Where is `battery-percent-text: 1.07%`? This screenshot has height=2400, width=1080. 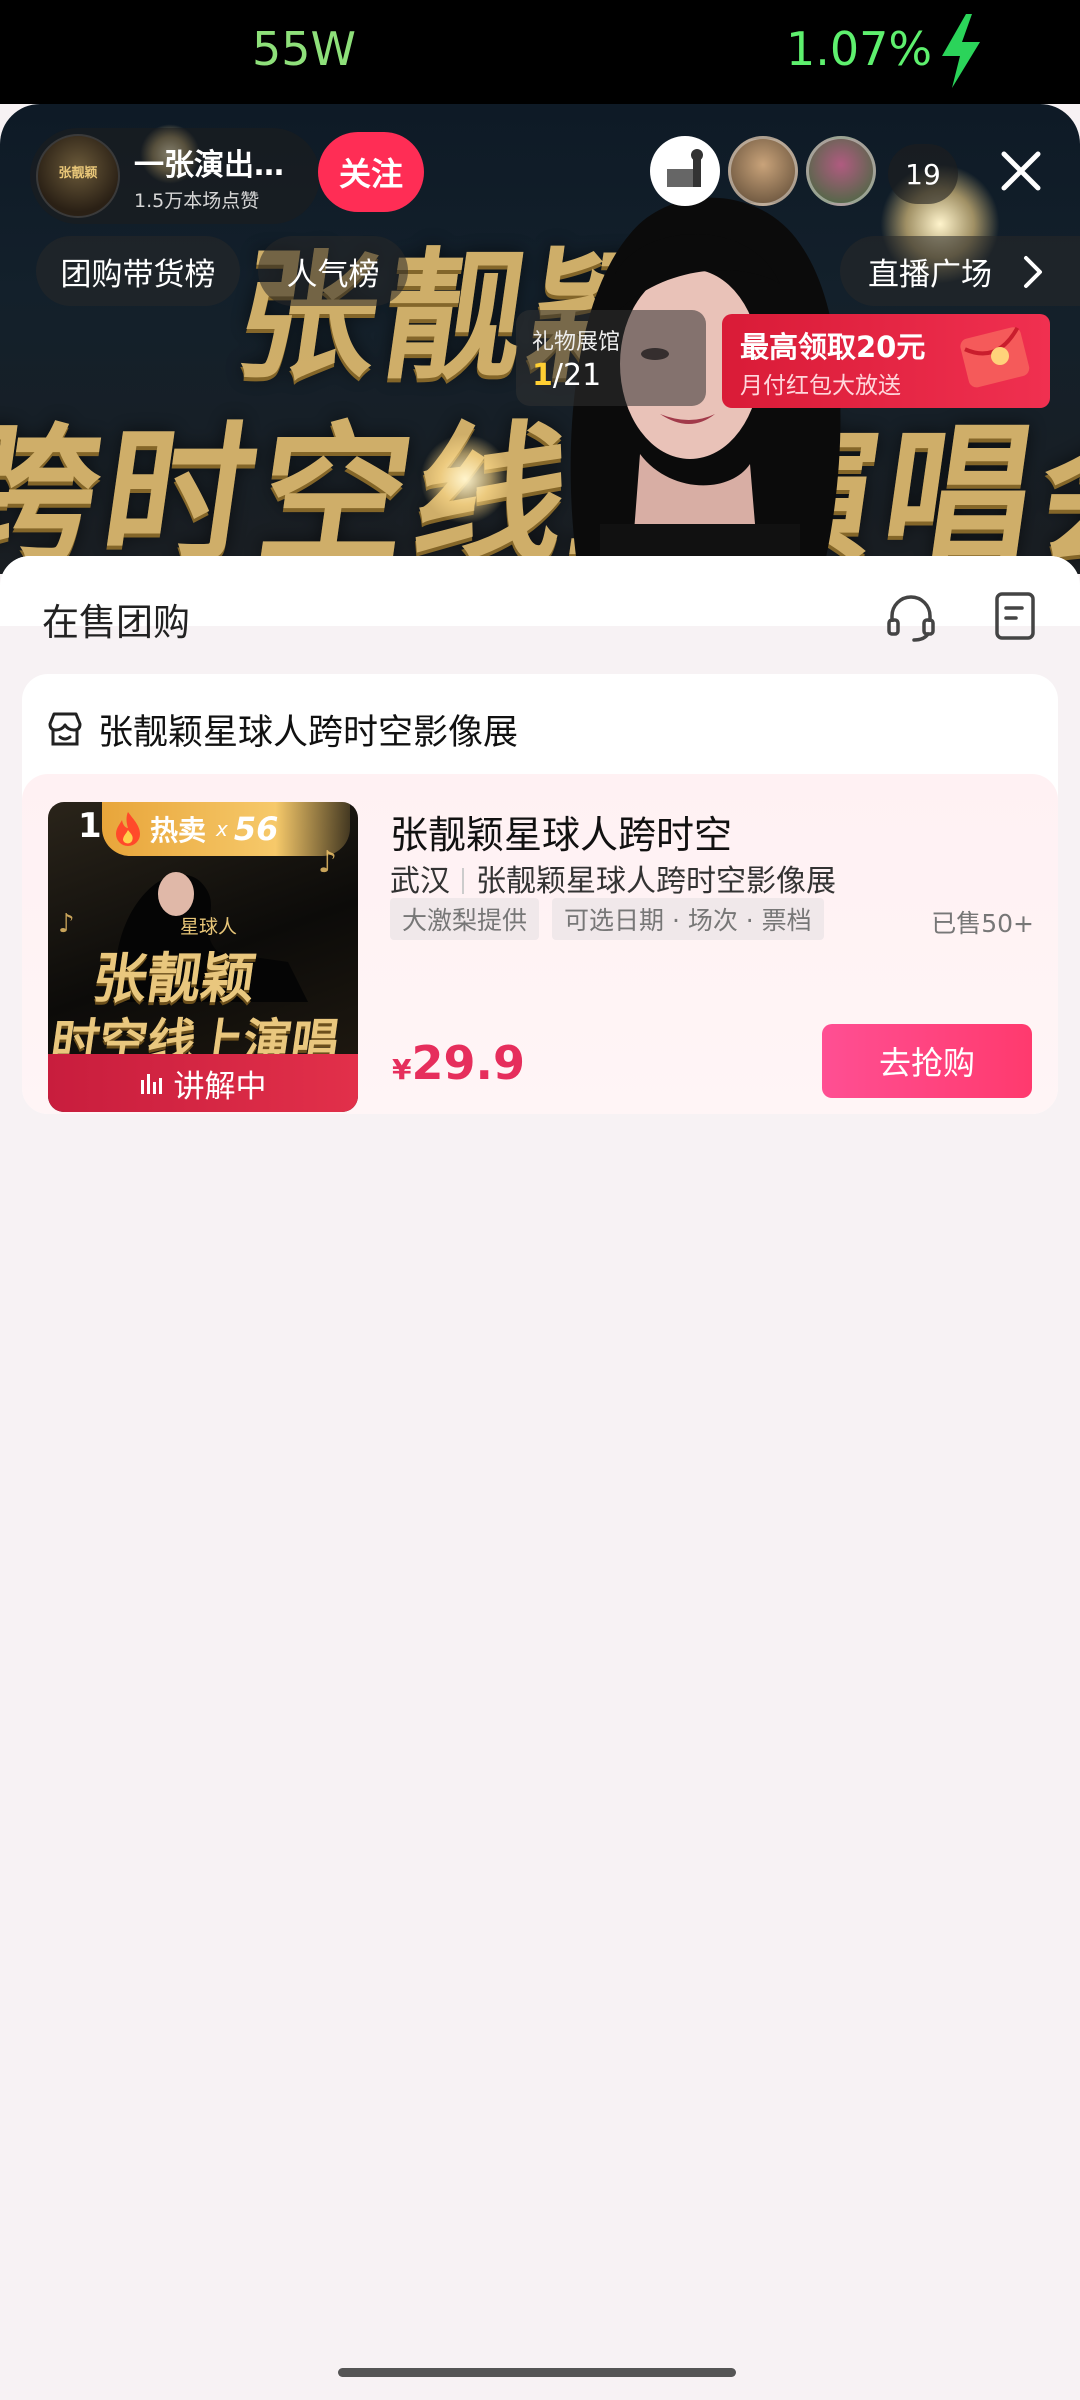 battery-percent-text: 1.07% is located at coordinates (859, 49).